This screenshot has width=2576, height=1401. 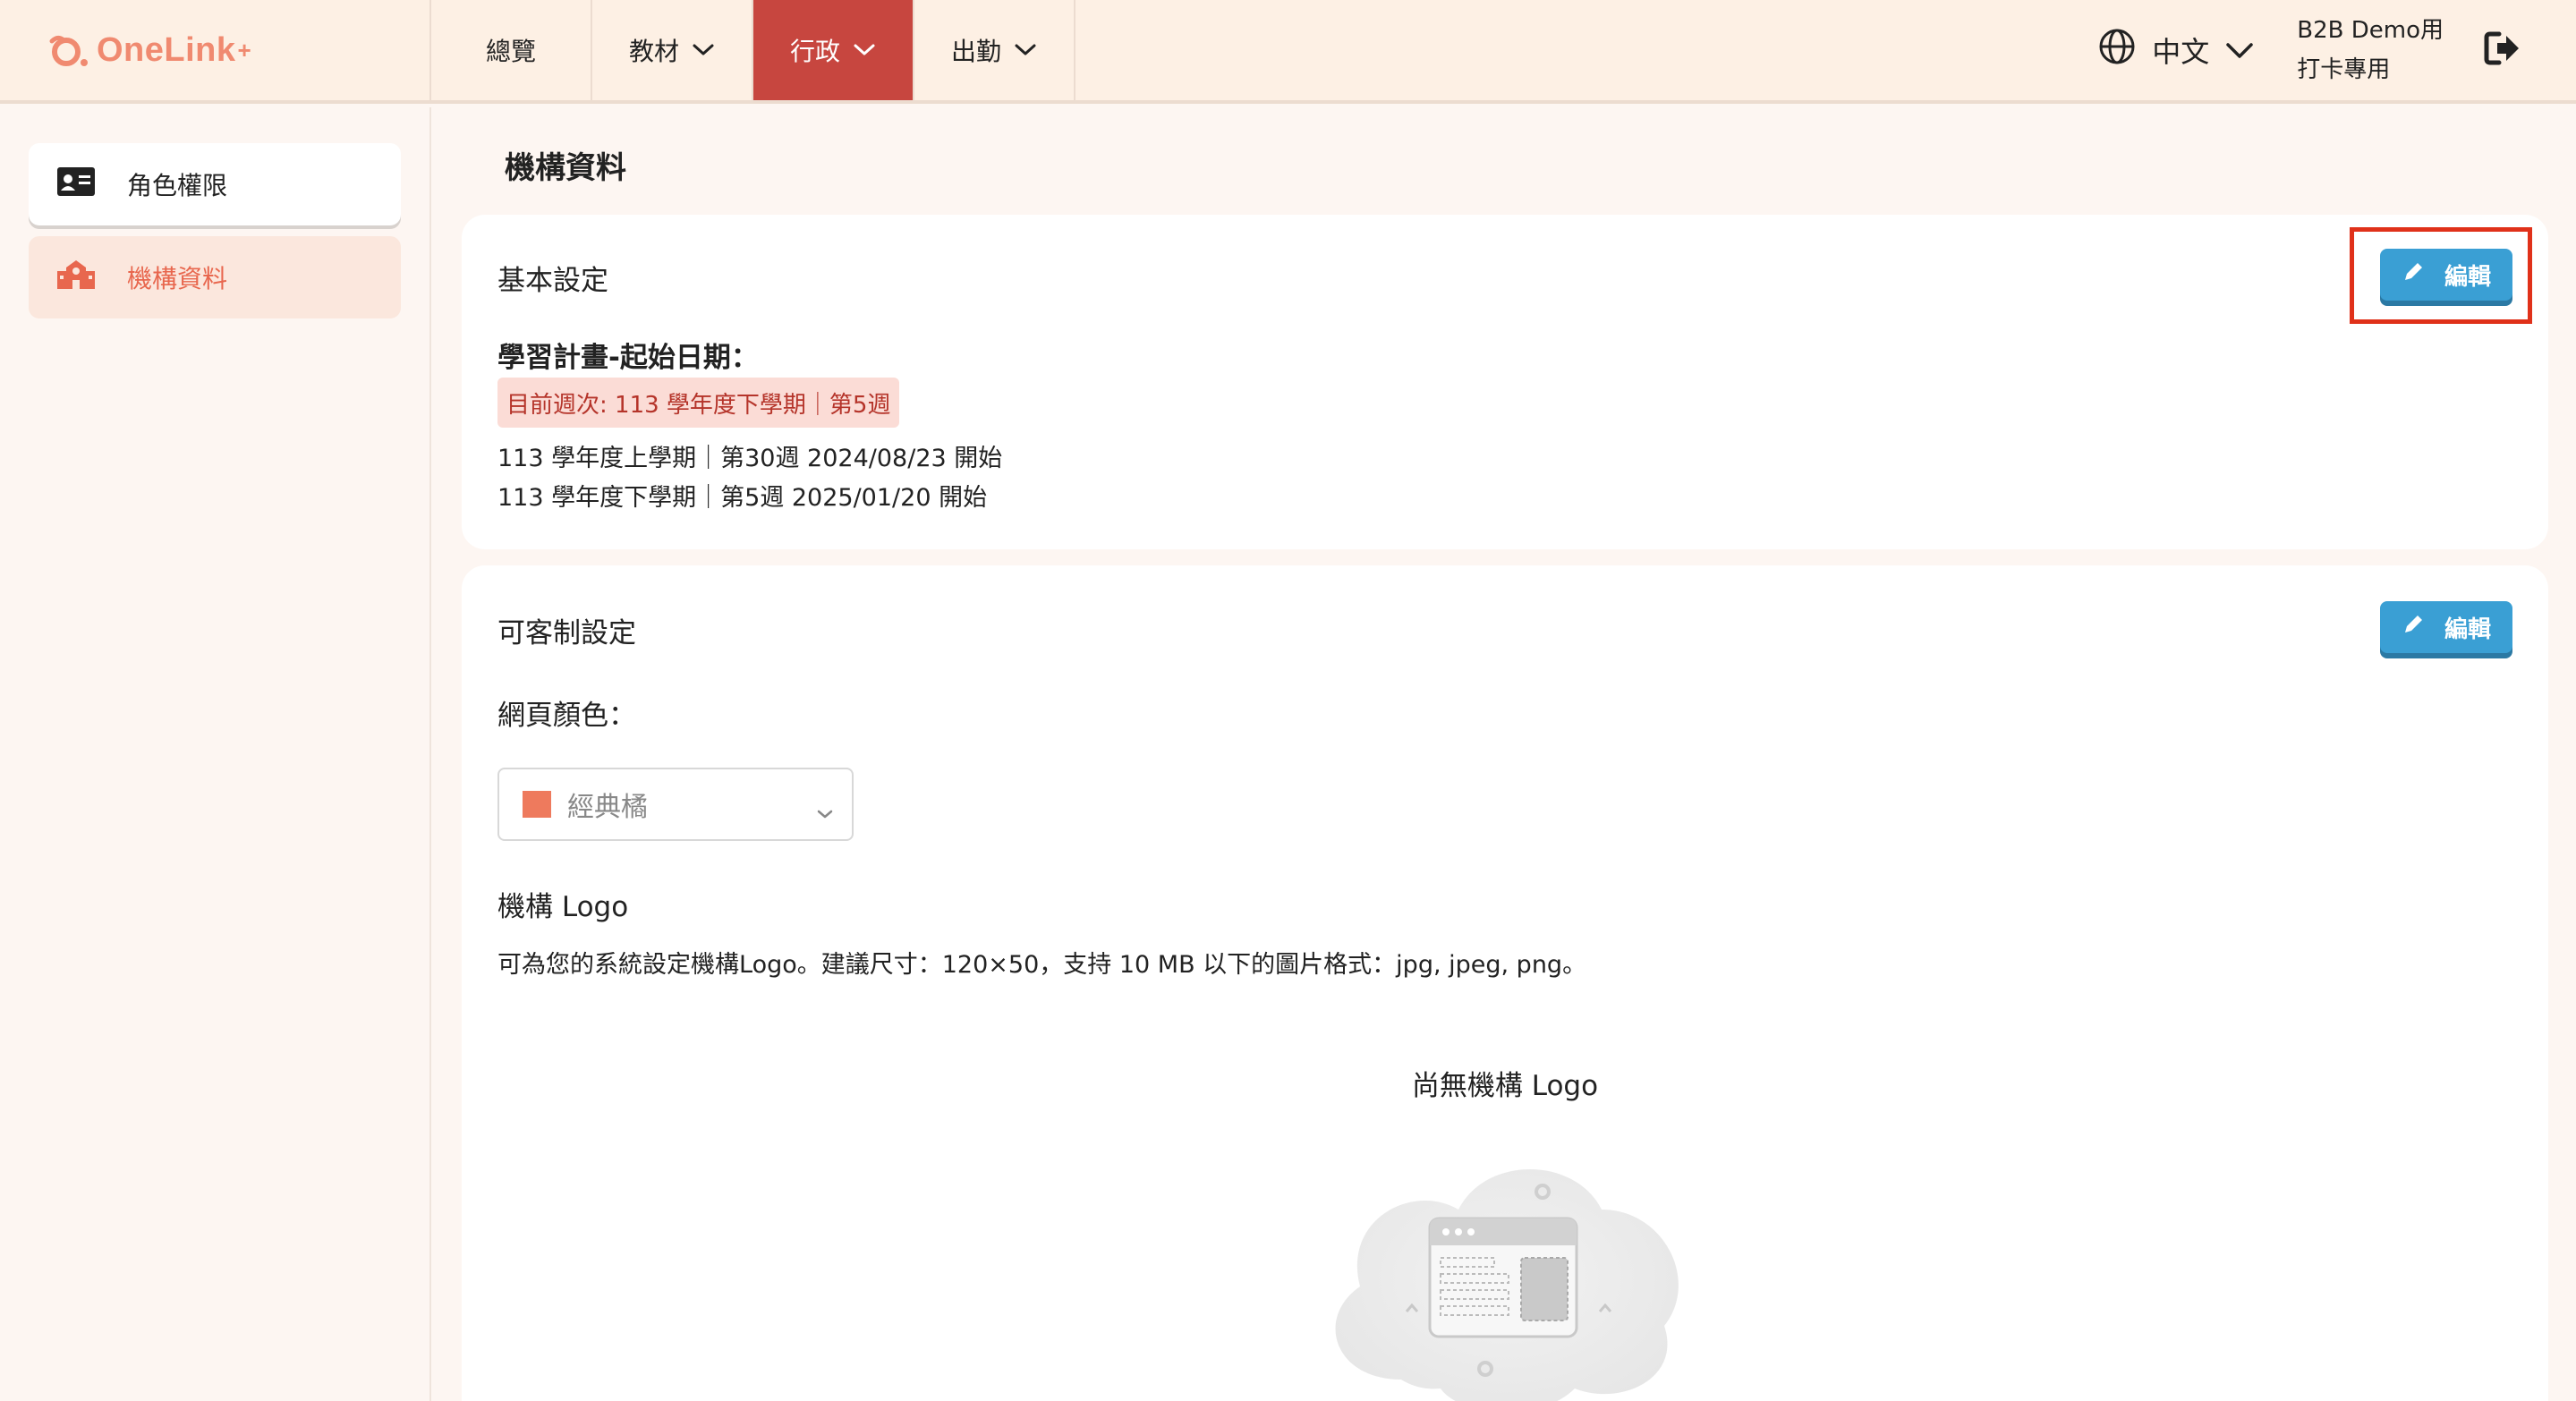 I want to click on sidebar-item-role-permissions: 角色權限, so click(x=215, y=184).